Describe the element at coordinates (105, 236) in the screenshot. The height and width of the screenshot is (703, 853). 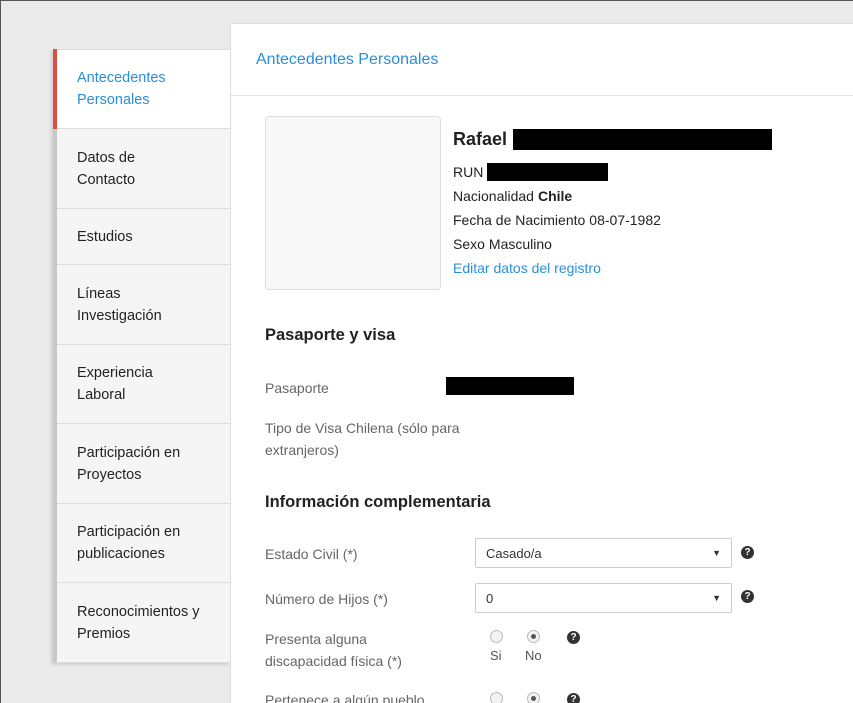
I see `sidebar-item-label: Estudios` at that location.